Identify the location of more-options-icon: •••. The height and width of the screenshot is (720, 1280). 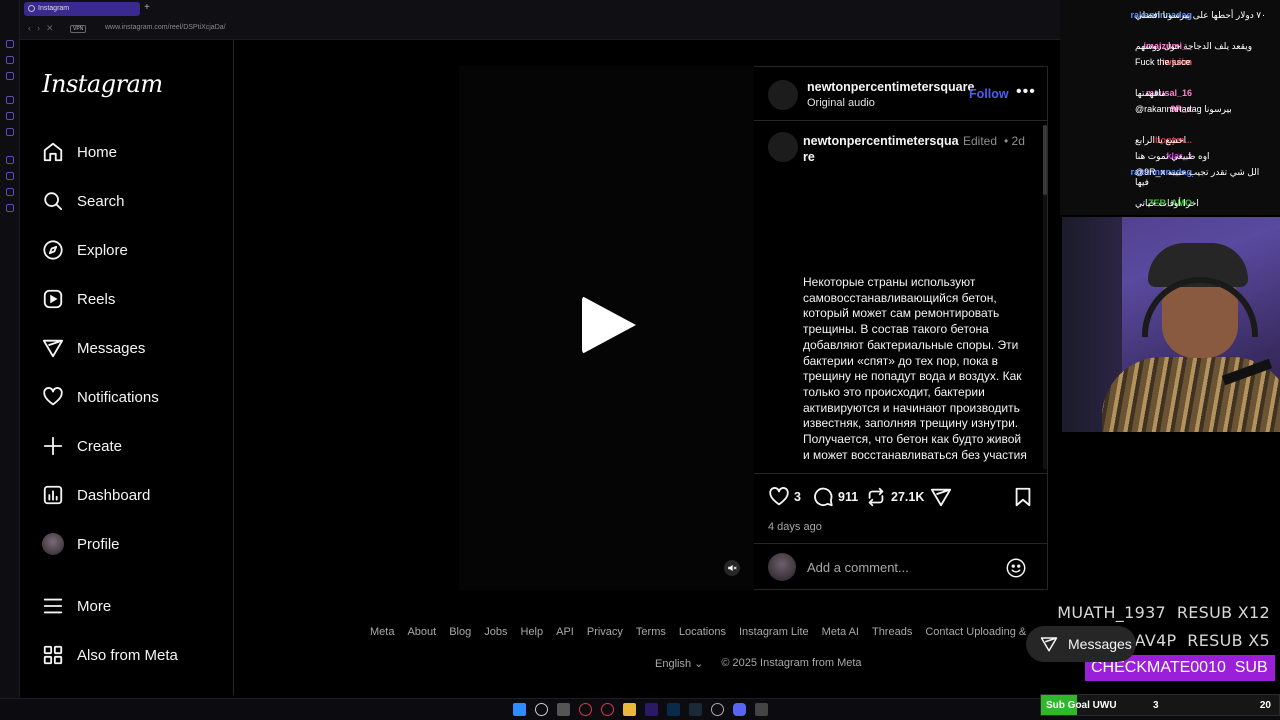
(1026, 92).